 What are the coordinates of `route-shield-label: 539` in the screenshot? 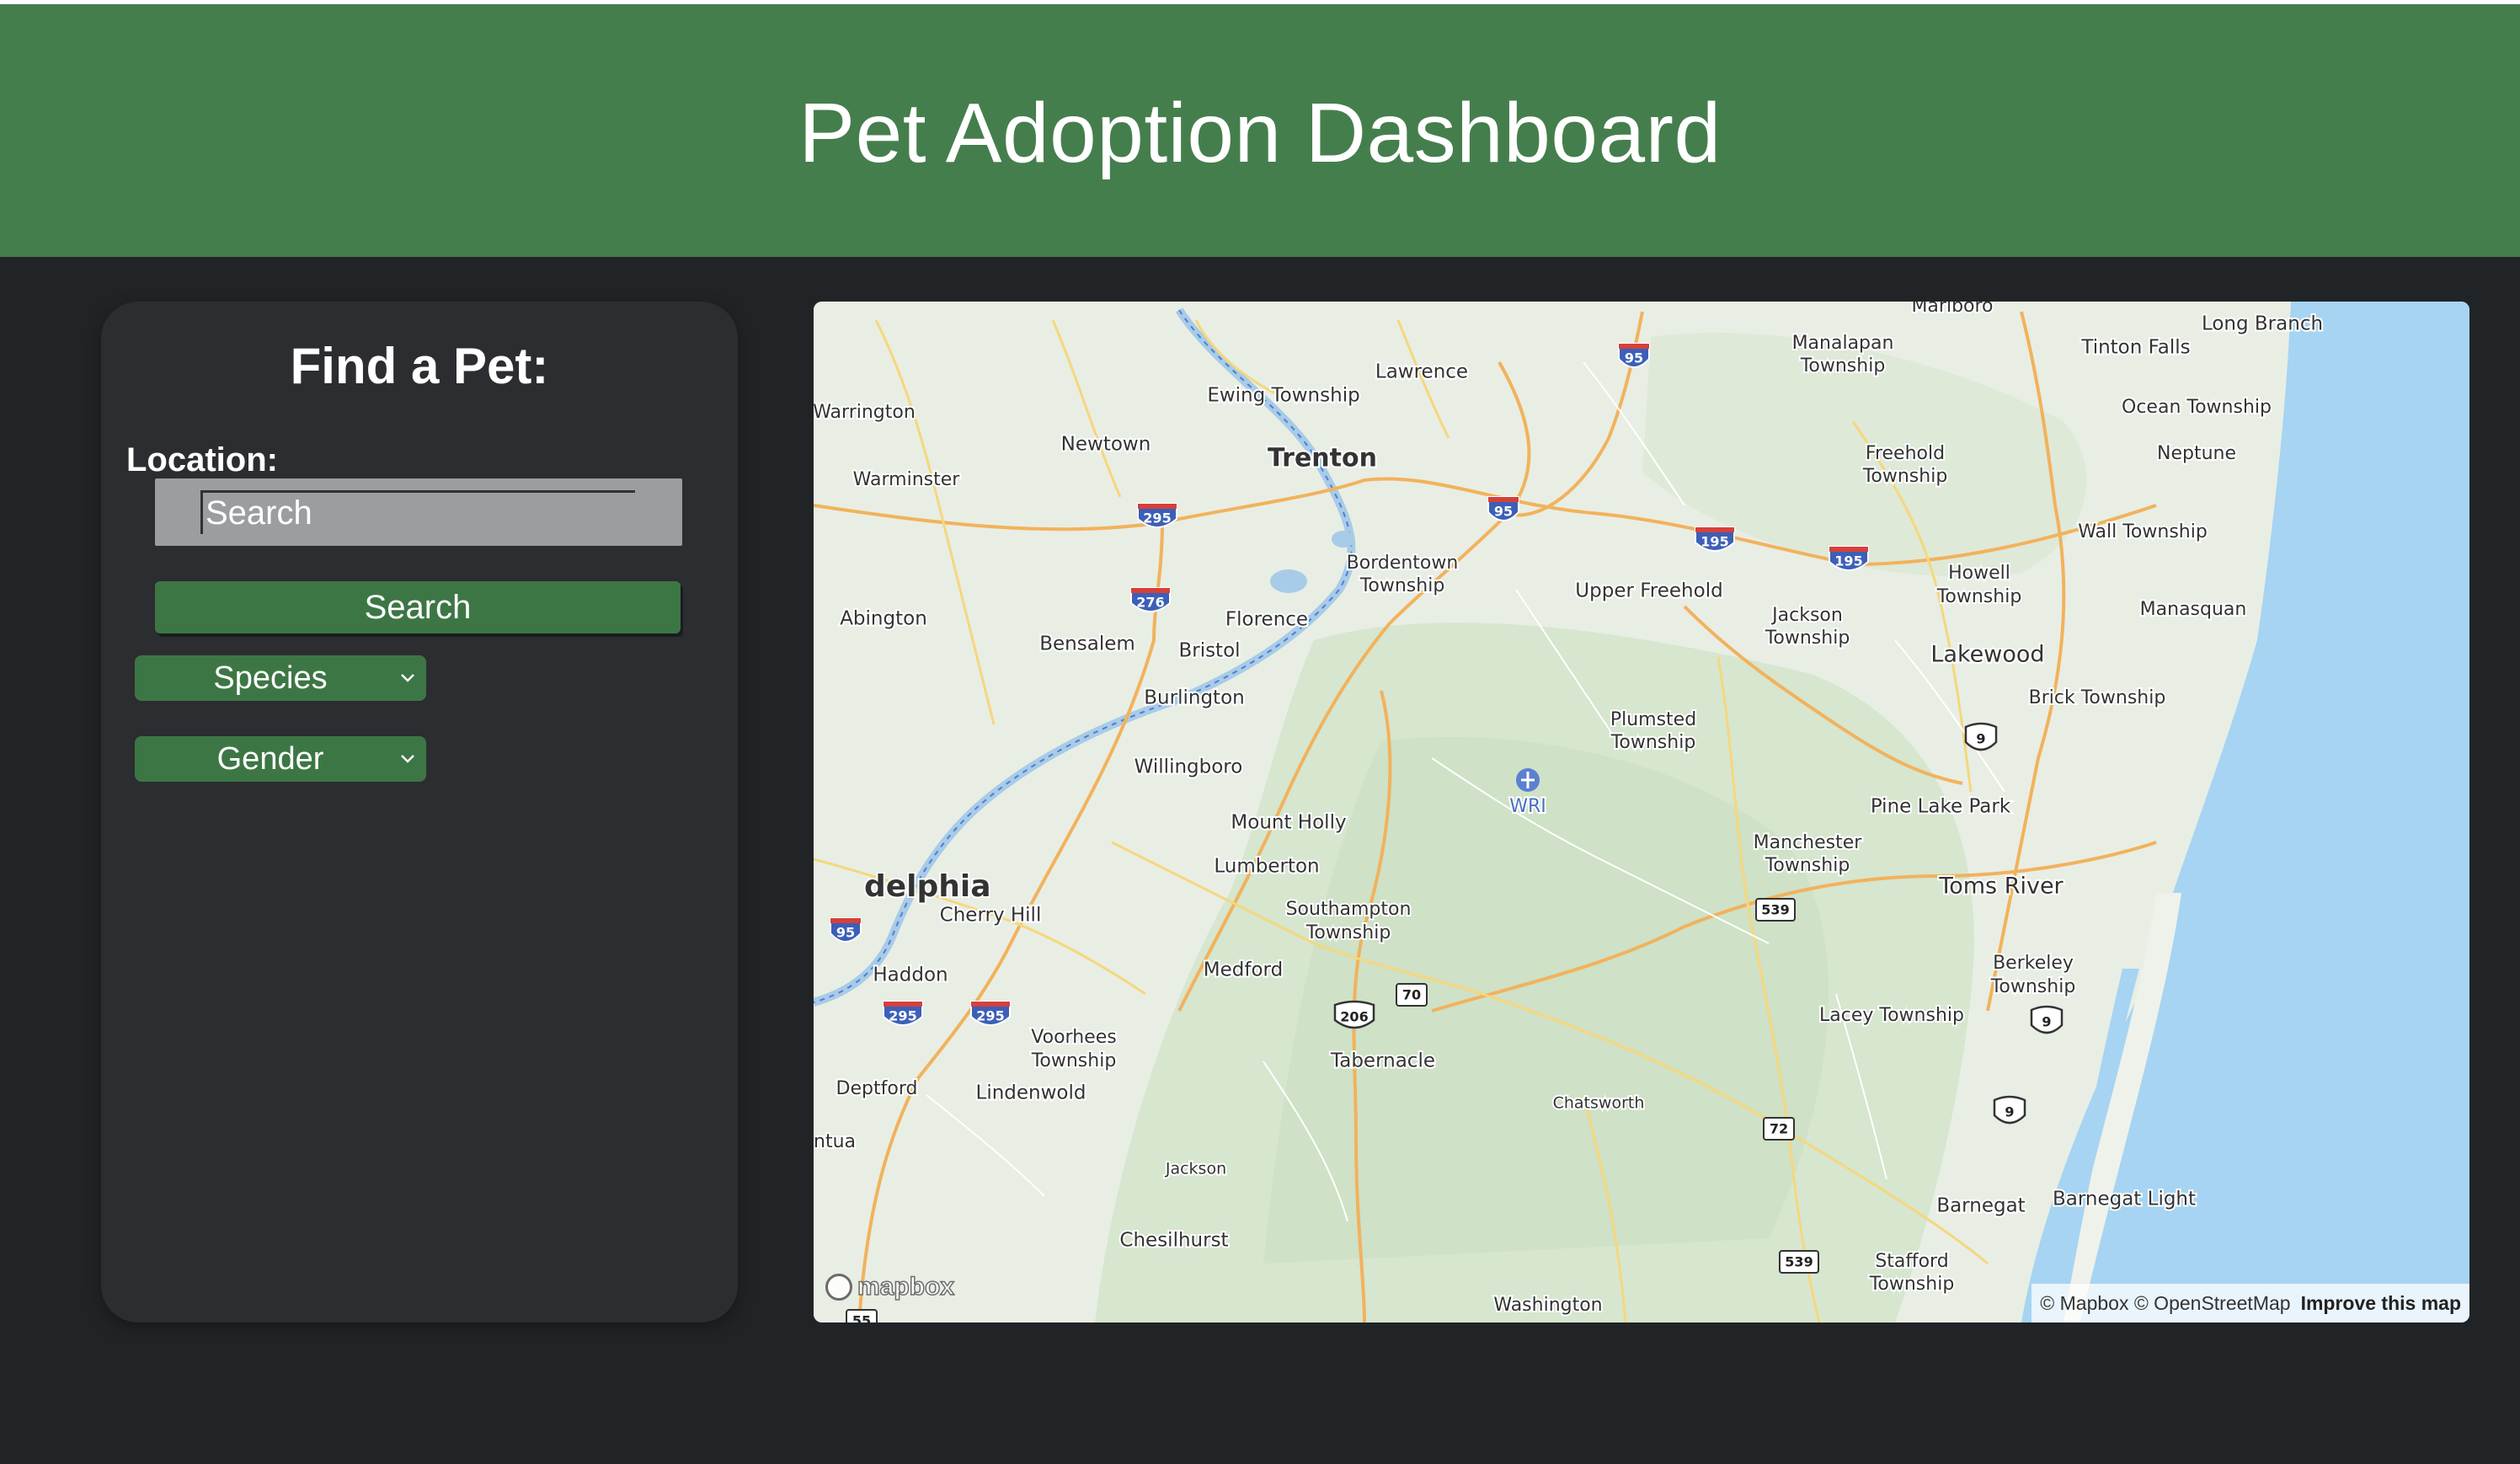 It's located at (1799, 1262).